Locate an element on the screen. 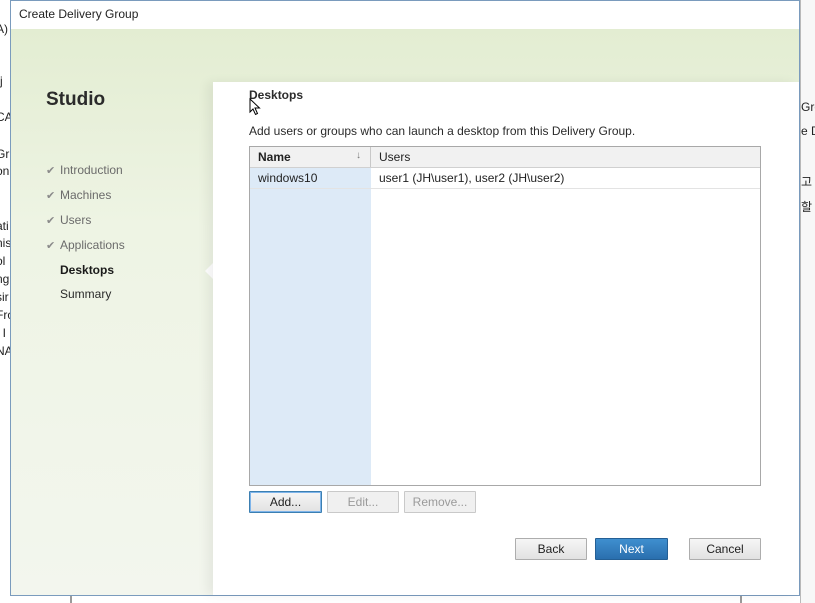 This screenshot has width=815, height=603. studio-brand: Studio is located at coordinates (76, 99).